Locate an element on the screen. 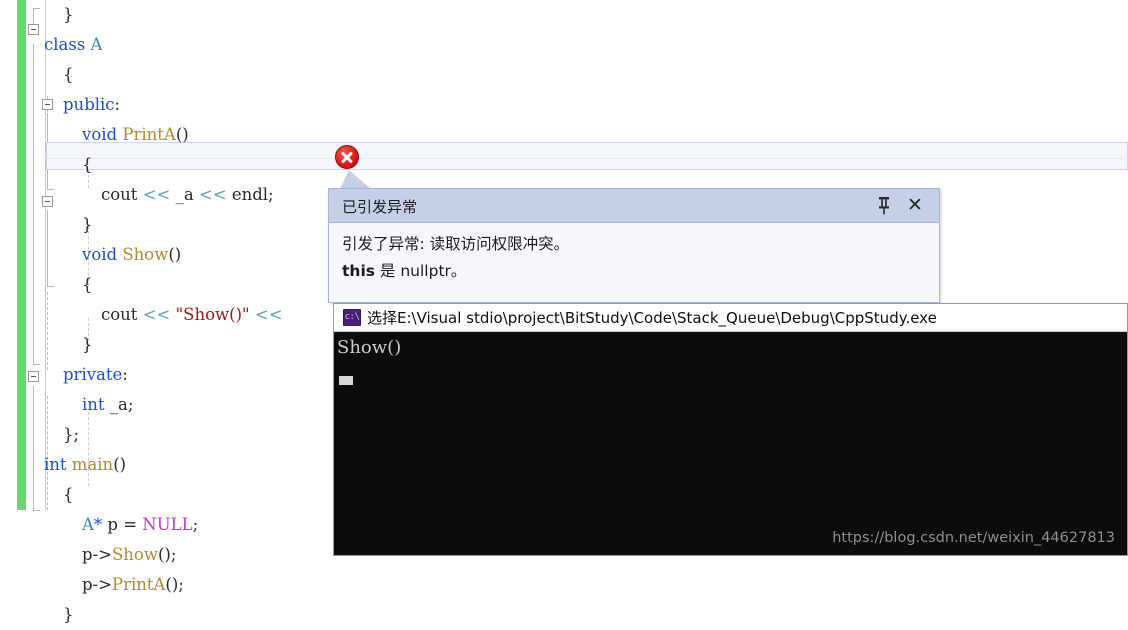 The image size is (1128, 630). code-line: }; is located at coordinates (147, 435).